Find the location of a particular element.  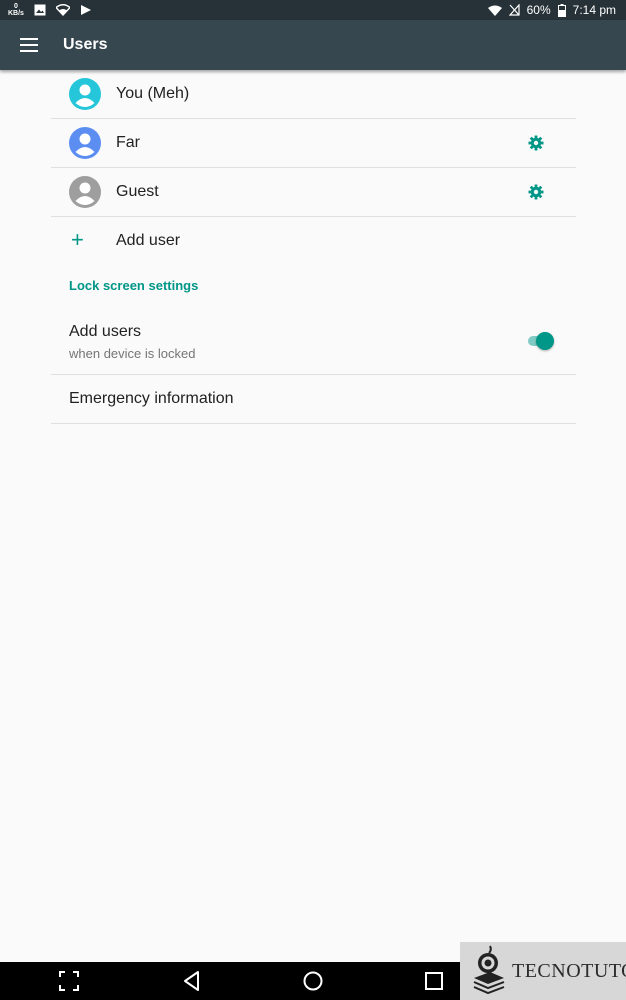

book-apple-logo-icon is located at coordinates (489, 970).